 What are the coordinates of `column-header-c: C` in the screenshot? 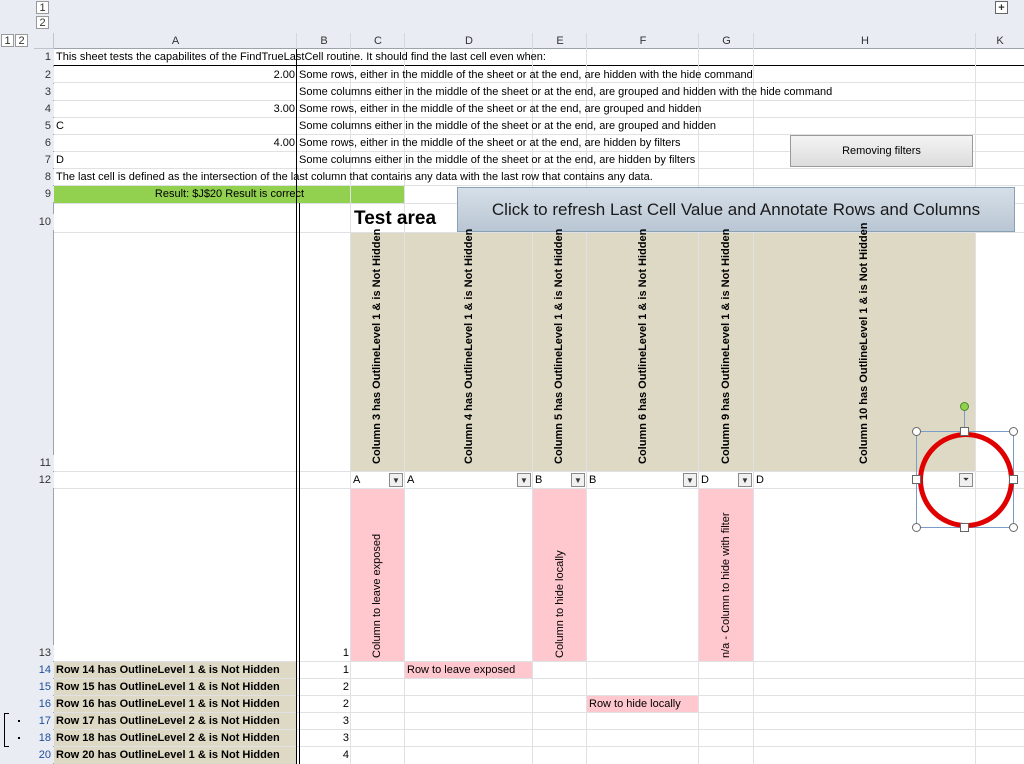 It's located at (378, 41).